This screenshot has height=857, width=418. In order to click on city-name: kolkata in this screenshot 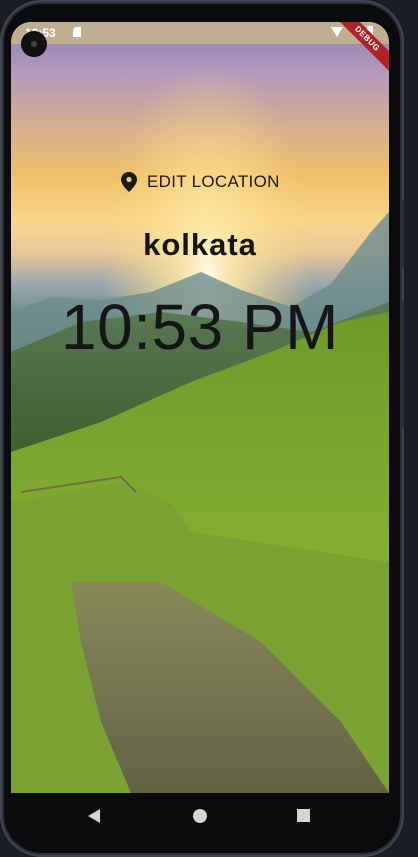, I will do `click(200, 244)`.